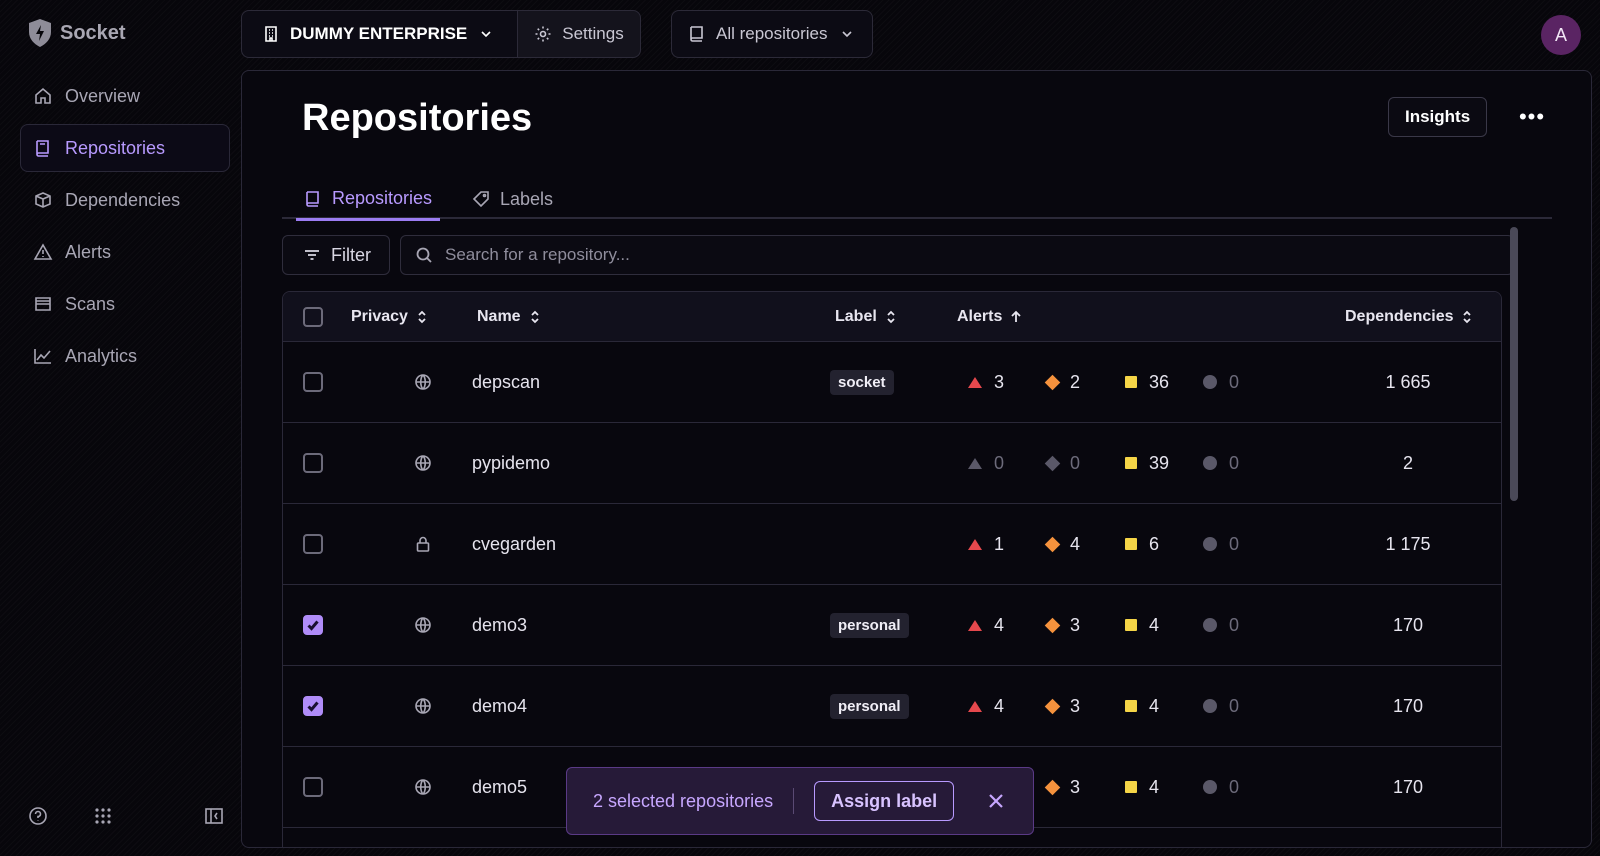 Image resolution: width=1600 pixels, height=856 pixels. I want to click on column-header-alerts: Alerts, so click(989, 317).